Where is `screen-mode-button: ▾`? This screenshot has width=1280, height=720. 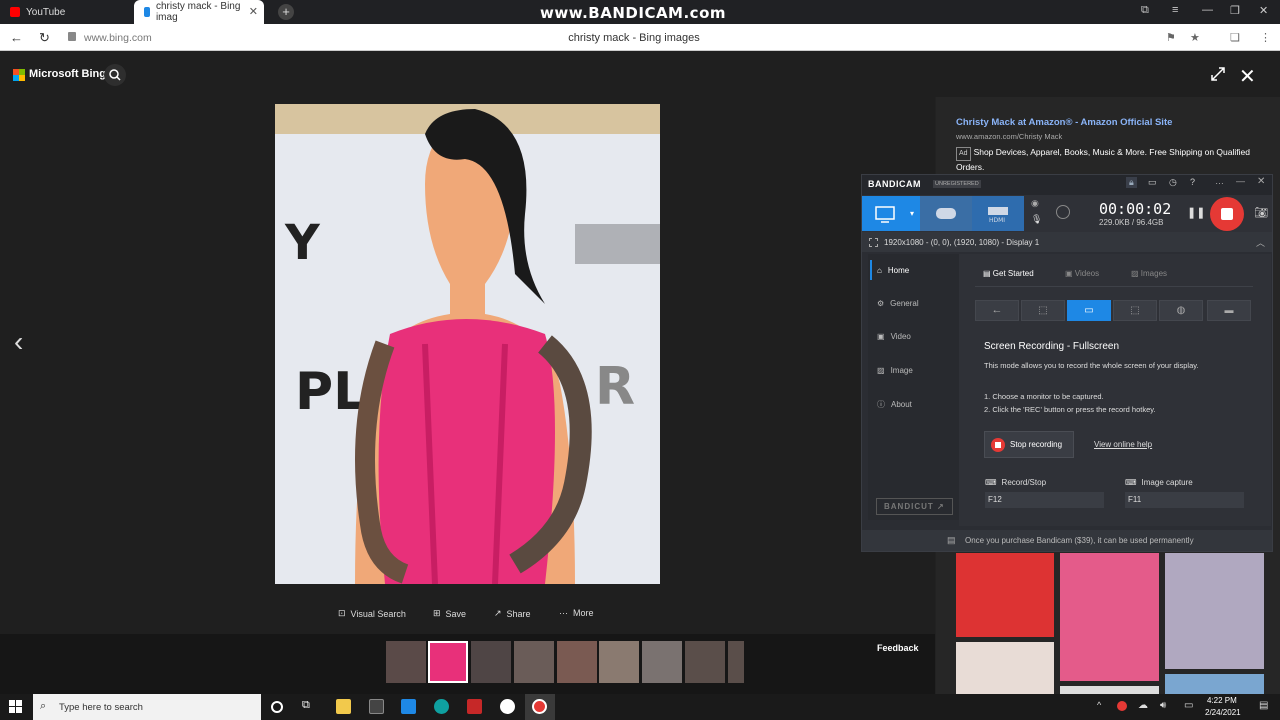
screen-mode-button: ▾ is located at coordinates (891, 213).